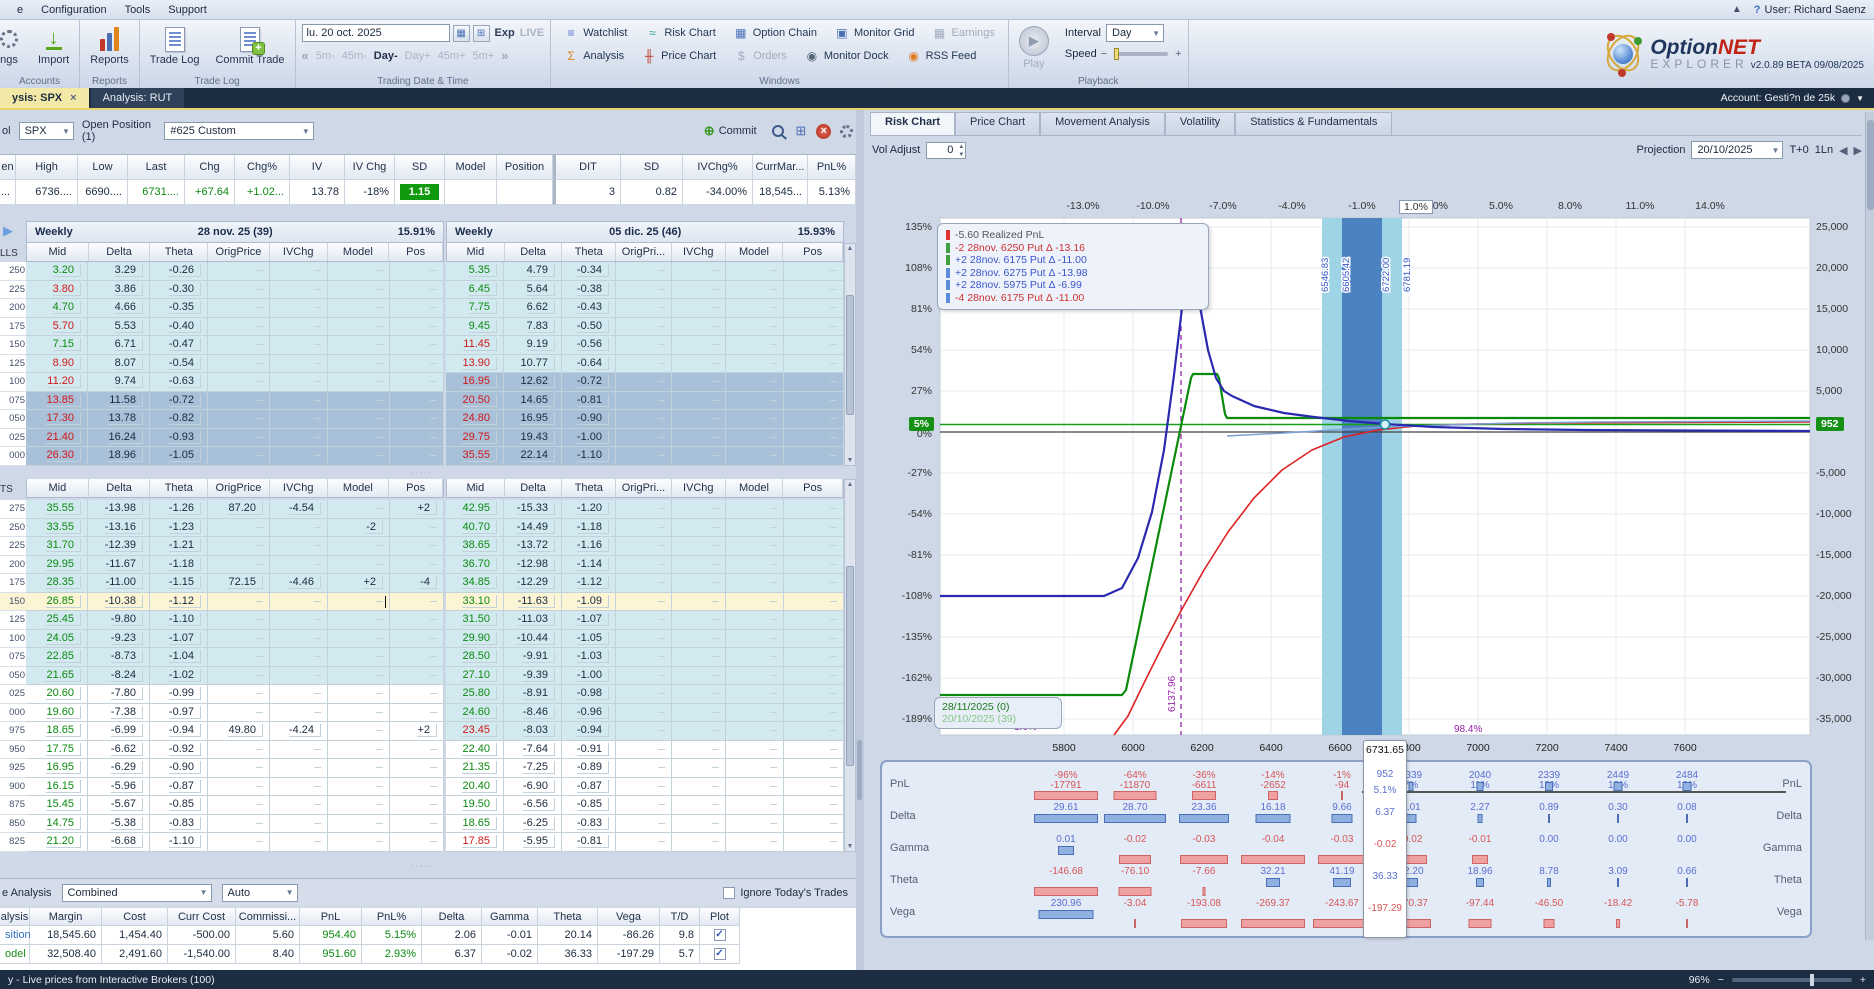 The height and width of the screenshot is (989, 1874). What do you see at coordinates (475, 527) in the screenshot?
I see `chain-cell: 40.70` at bounding box center [475, 527].